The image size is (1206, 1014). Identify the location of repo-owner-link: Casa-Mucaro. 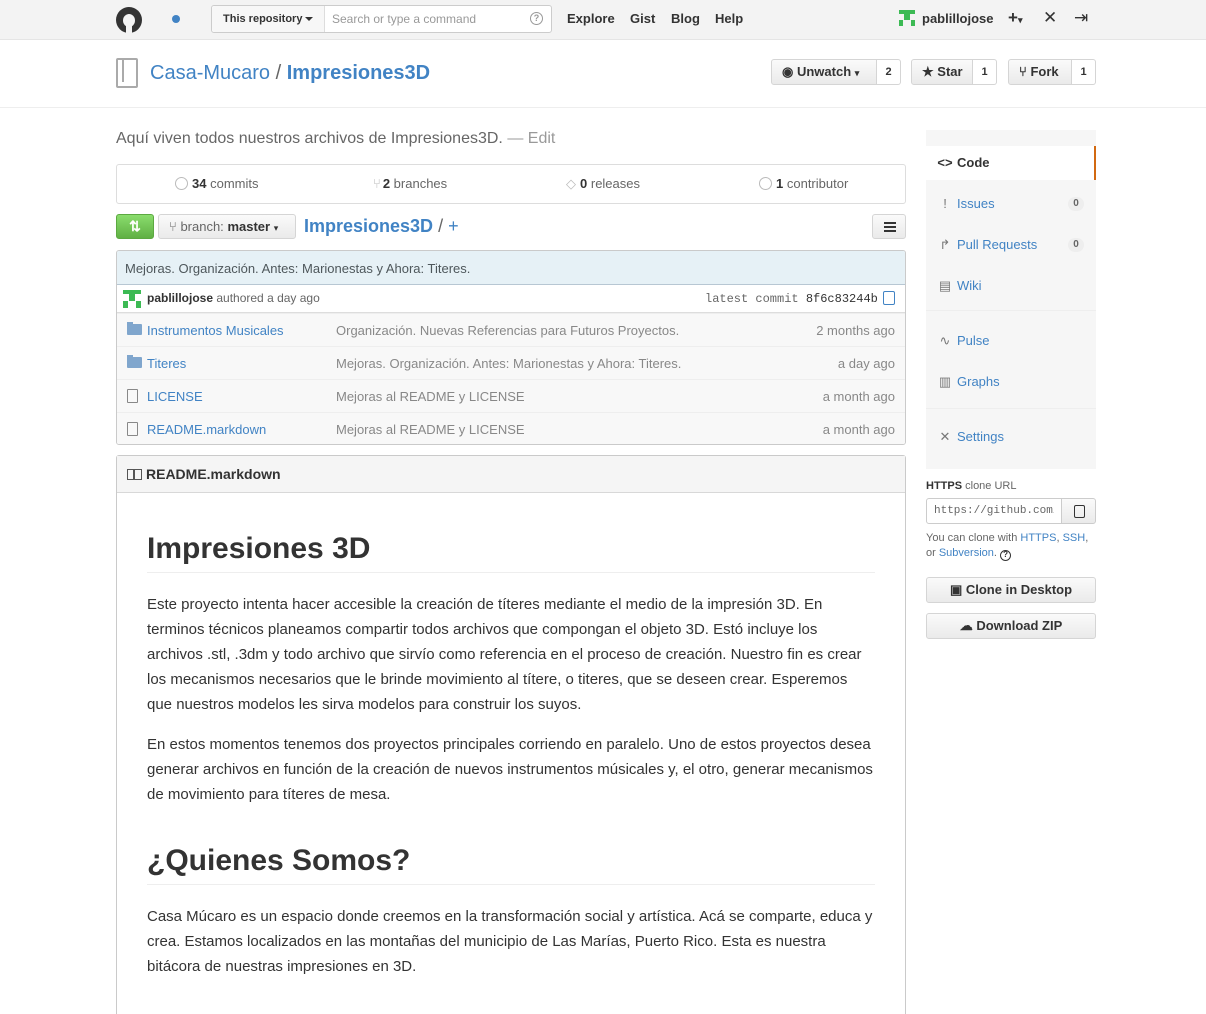
(210, 73).